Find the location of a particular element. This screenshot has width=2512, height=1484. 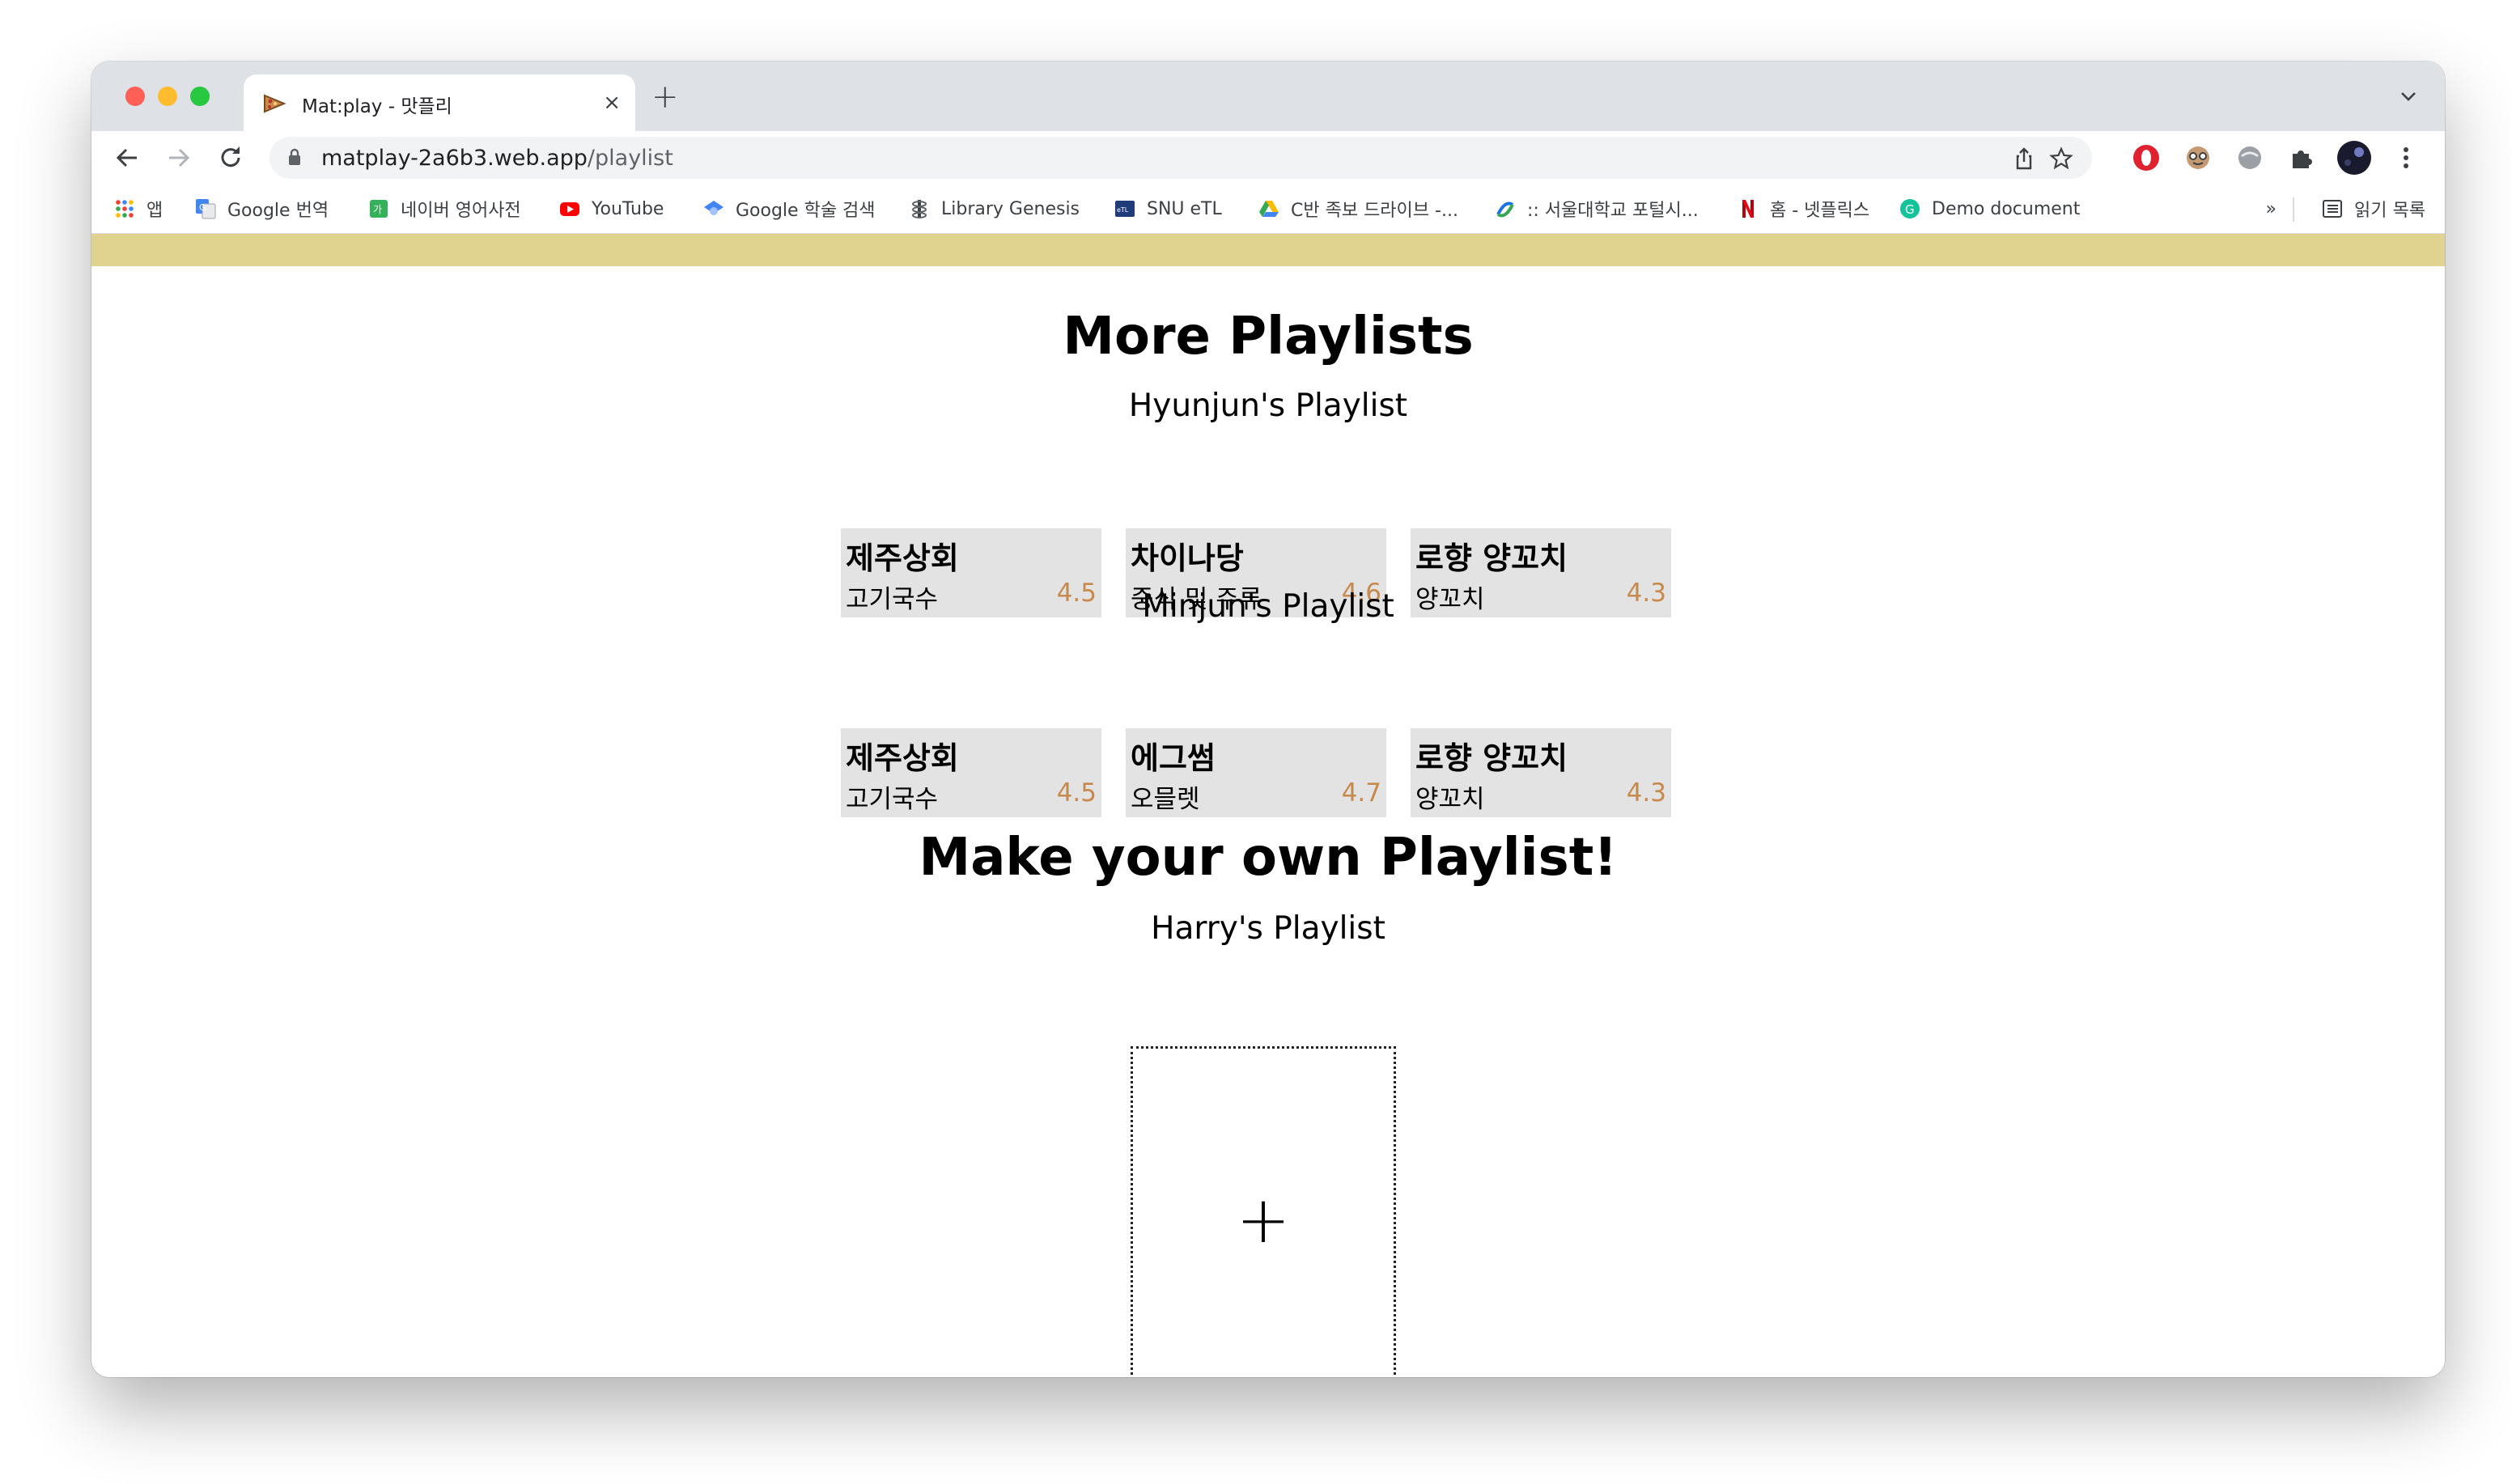

window-close-button is located at coordinates (135, 96).